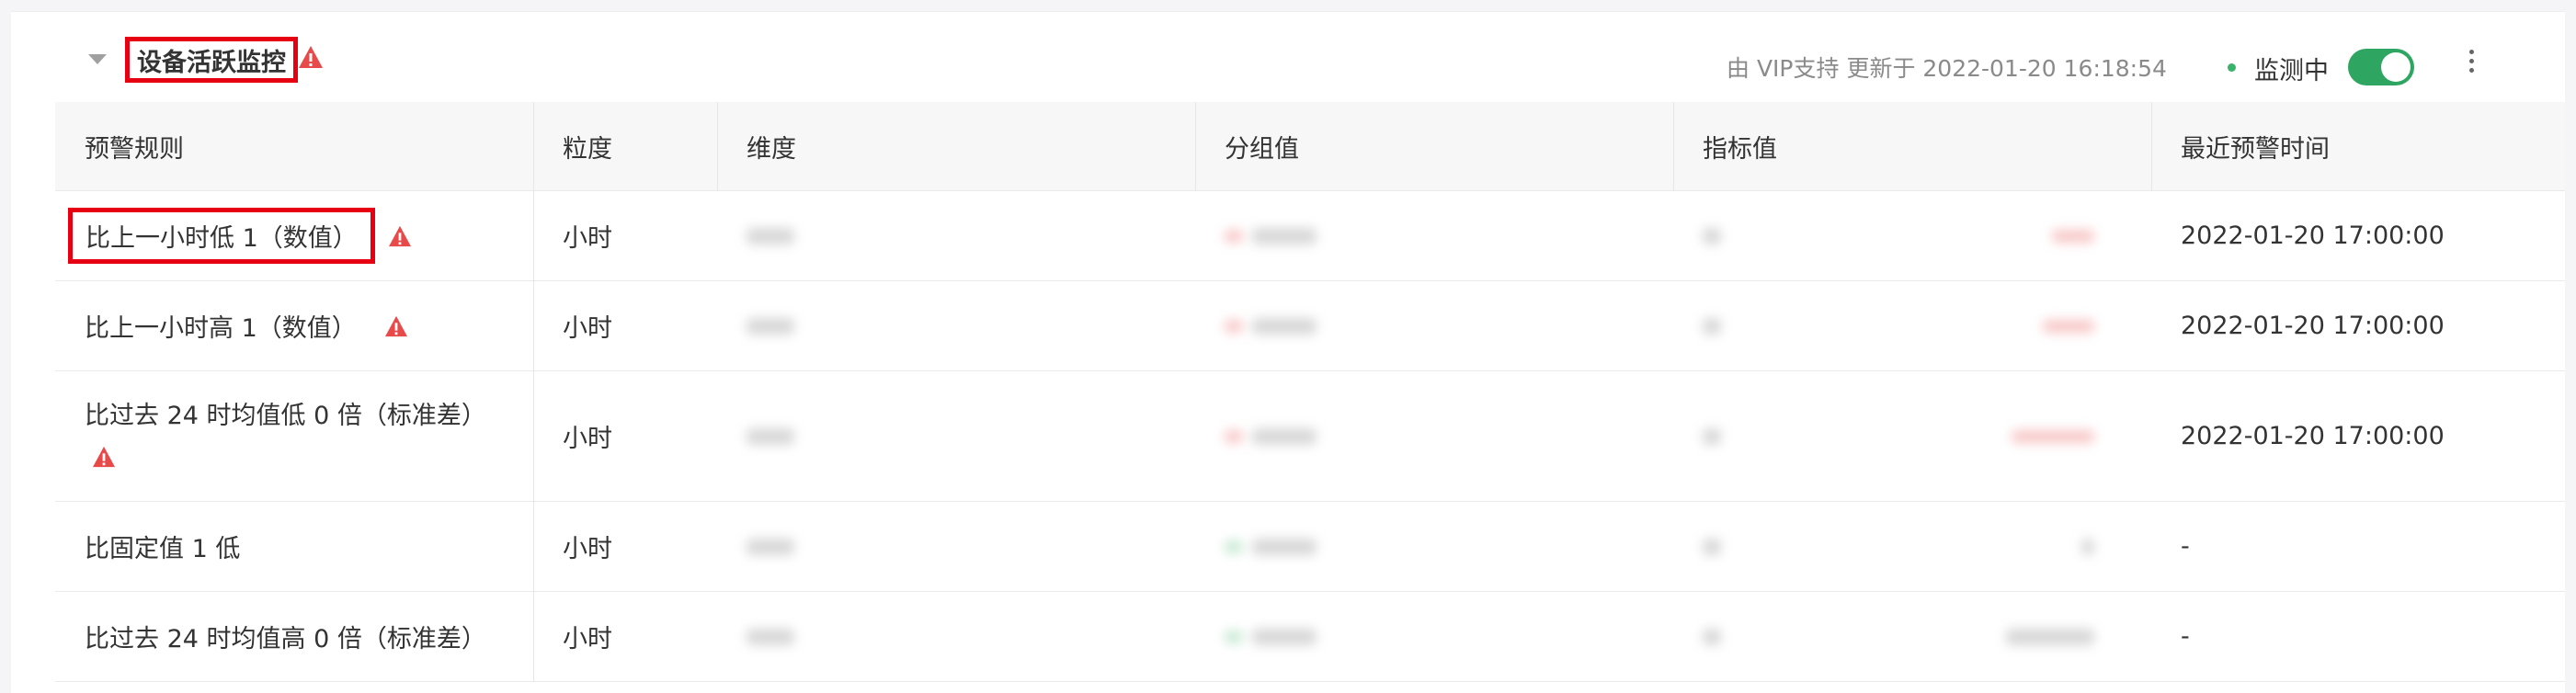 The height and width of the screenshot is (693, 2576). I want to click on rule-text: 比固定值 1 低, so click(163, 549).